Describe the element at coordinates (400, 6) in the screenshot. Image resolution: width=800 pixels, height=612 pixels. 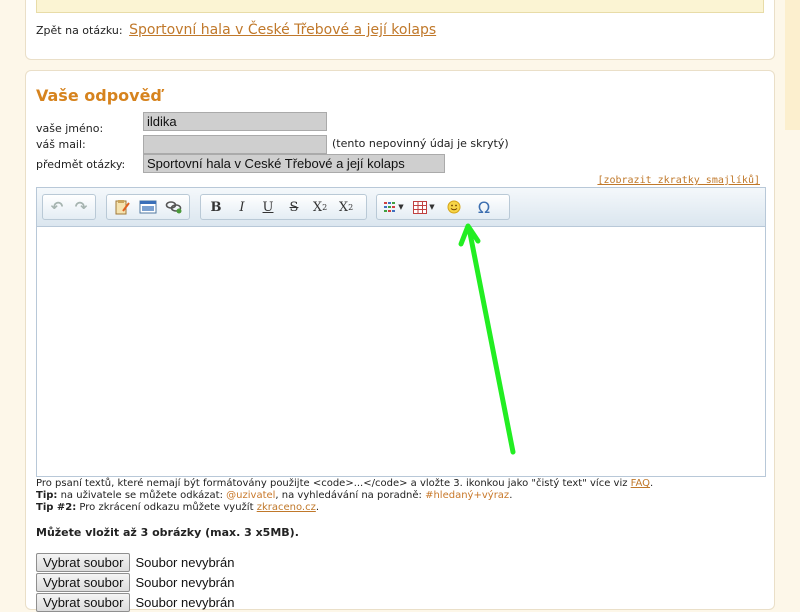
I see `notice-box` at that location.